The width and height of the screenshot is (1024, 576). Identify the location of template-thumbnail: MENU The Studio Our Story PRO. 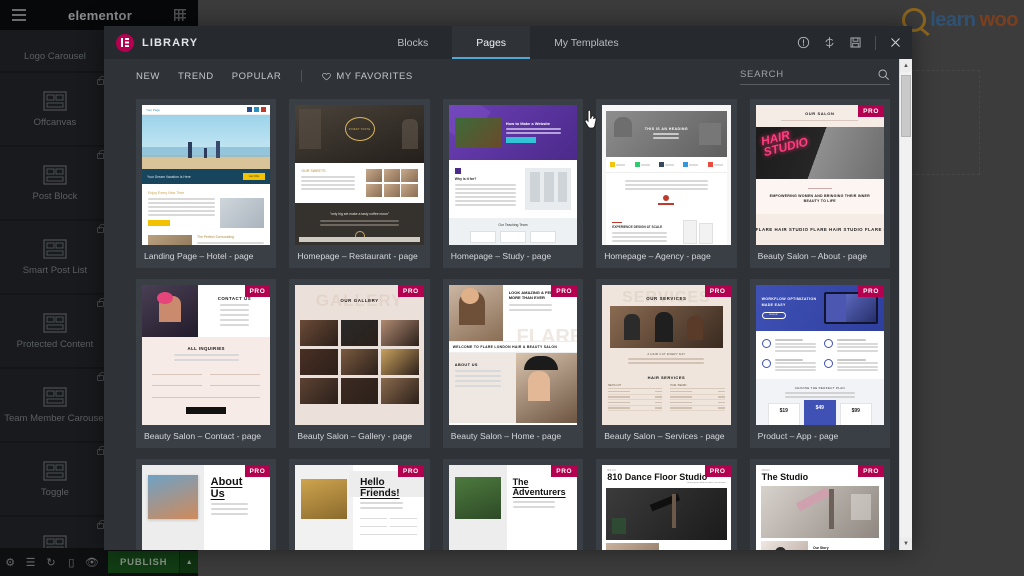
(819, 507).